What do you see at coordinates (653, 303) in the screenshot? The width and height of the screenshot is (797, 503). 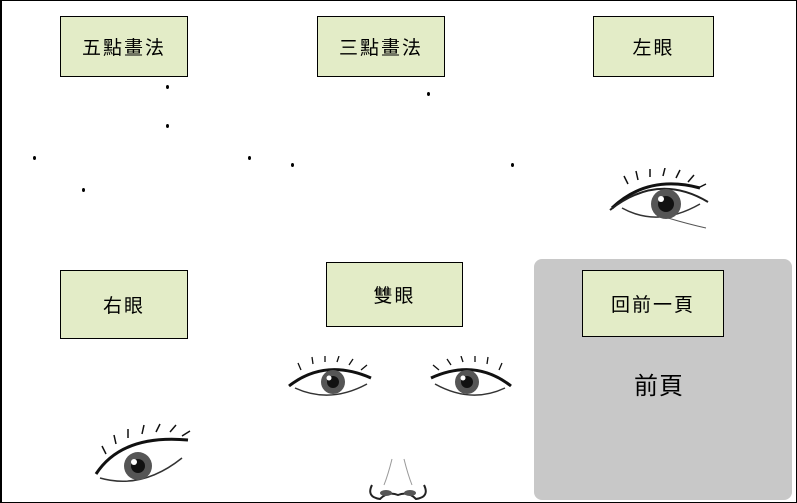 I see `back-button: 回前一頁` at bounding box center [653, 303].